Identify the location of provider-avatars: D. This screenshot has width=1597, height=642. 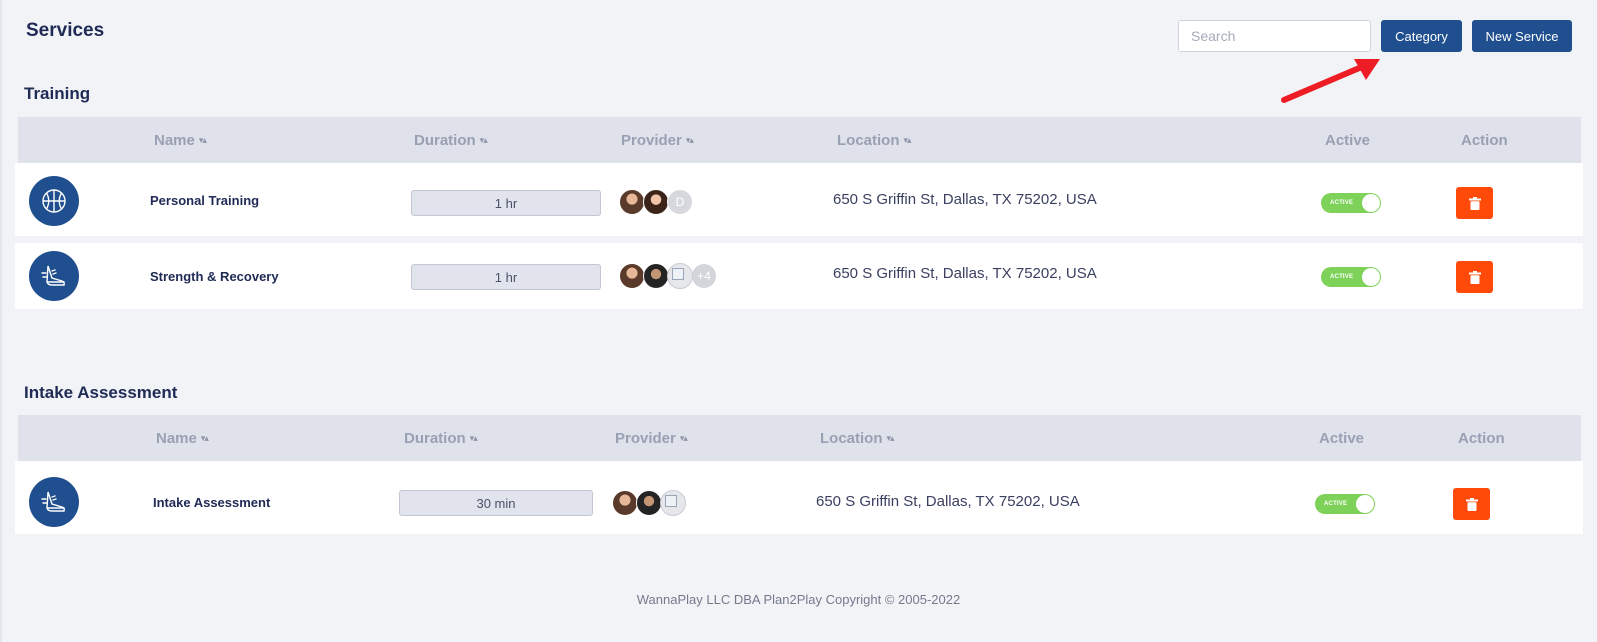
(656, 202).